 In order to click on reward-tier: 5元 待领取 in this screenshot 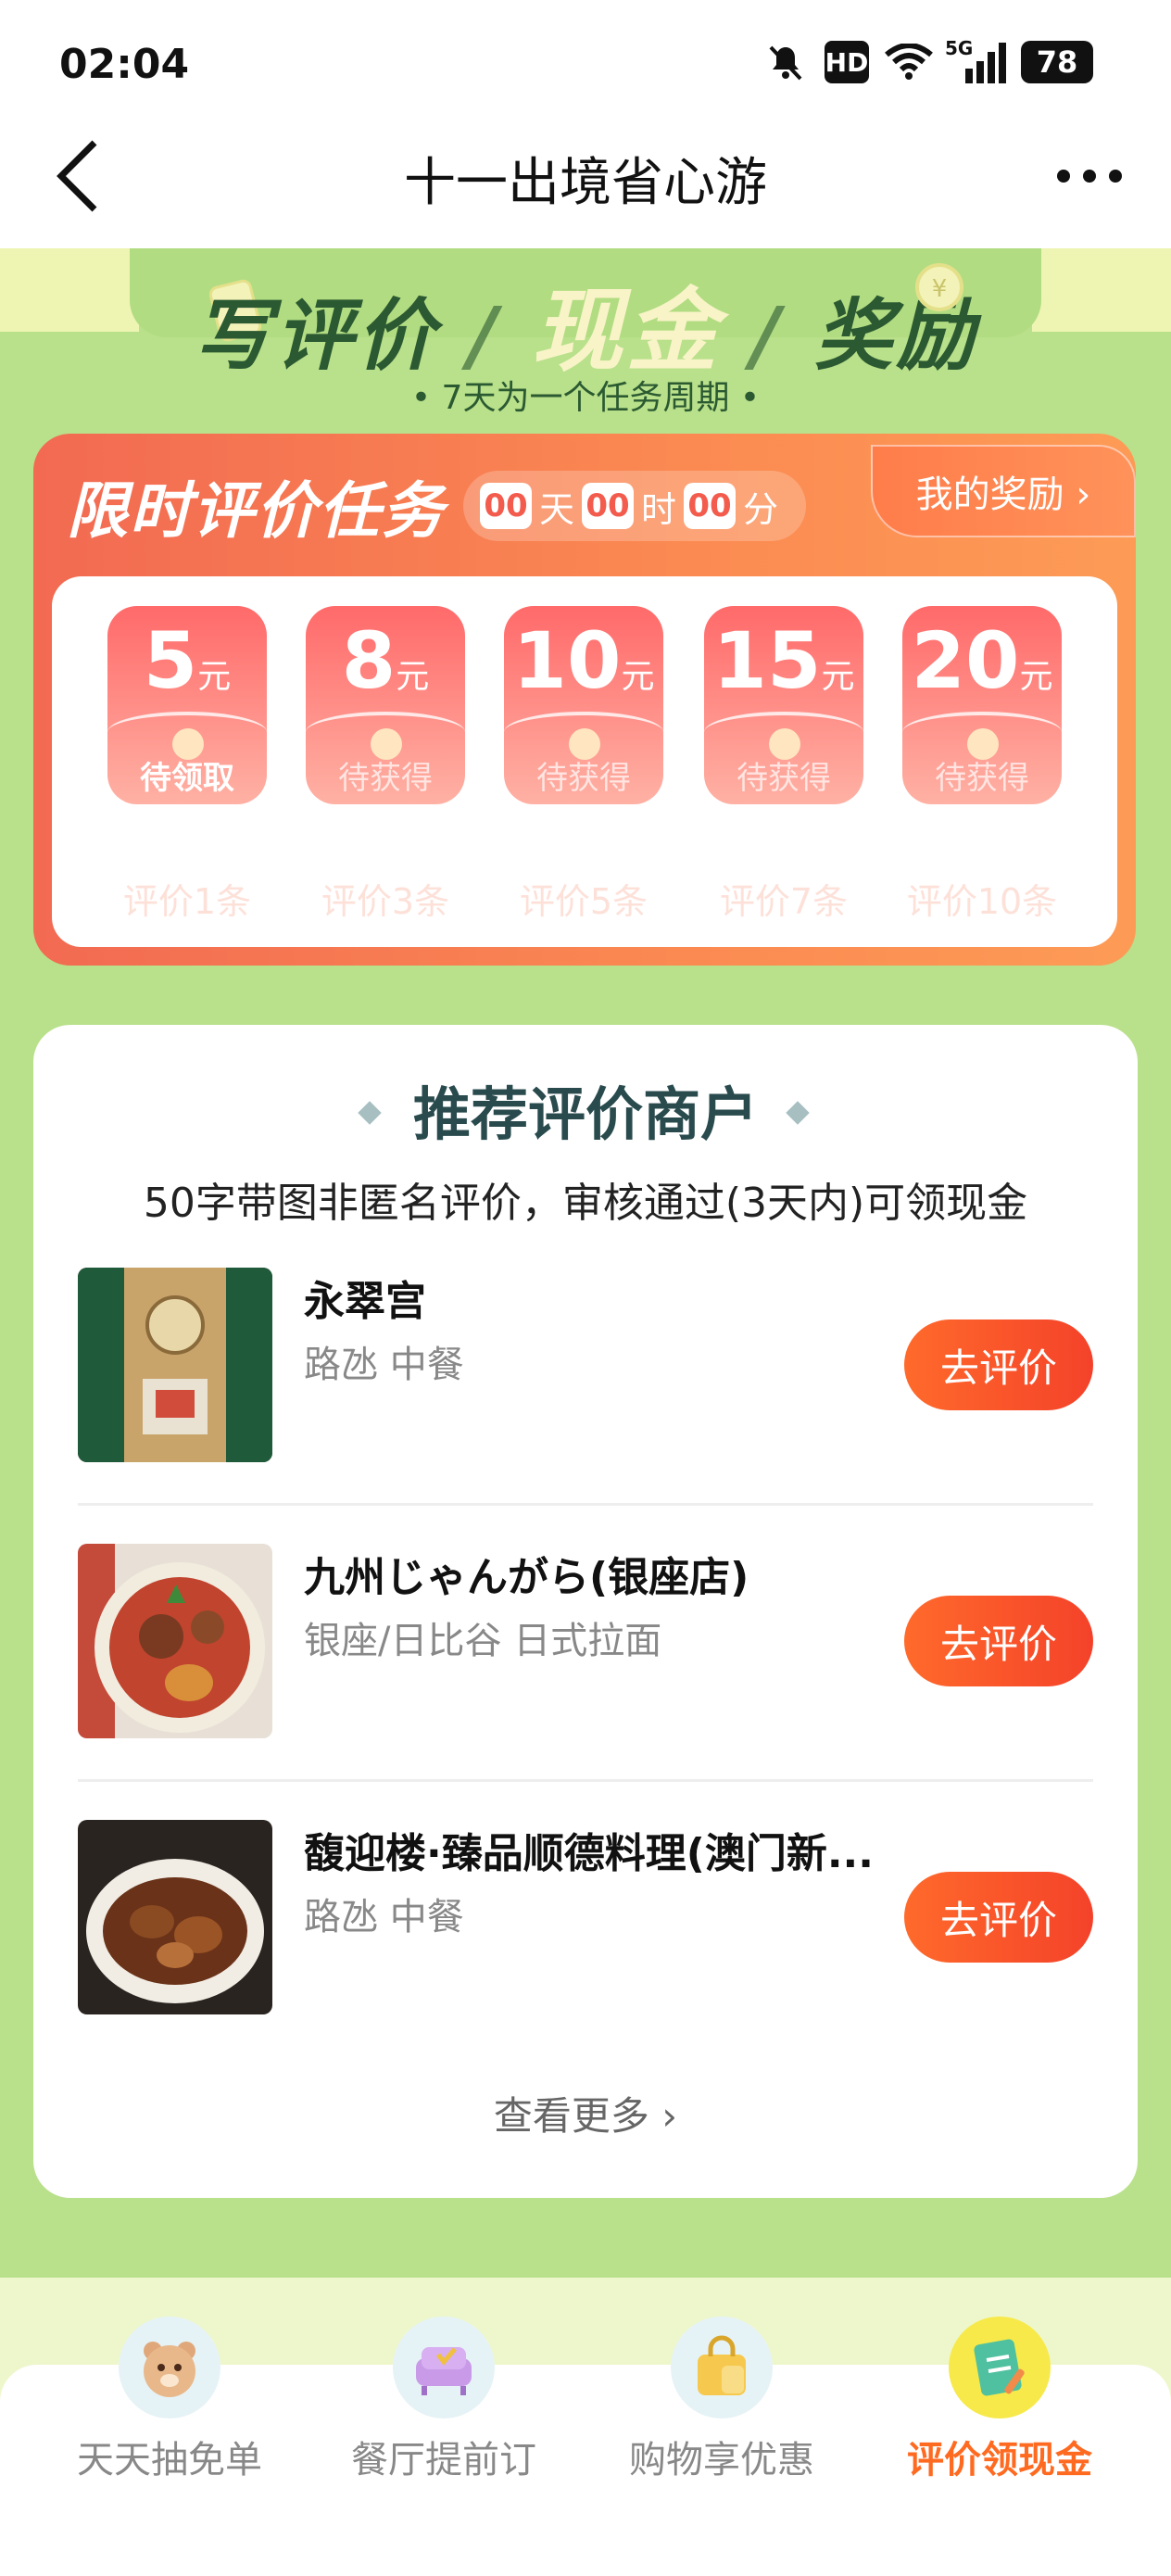, I will do `click(187, 705)`.